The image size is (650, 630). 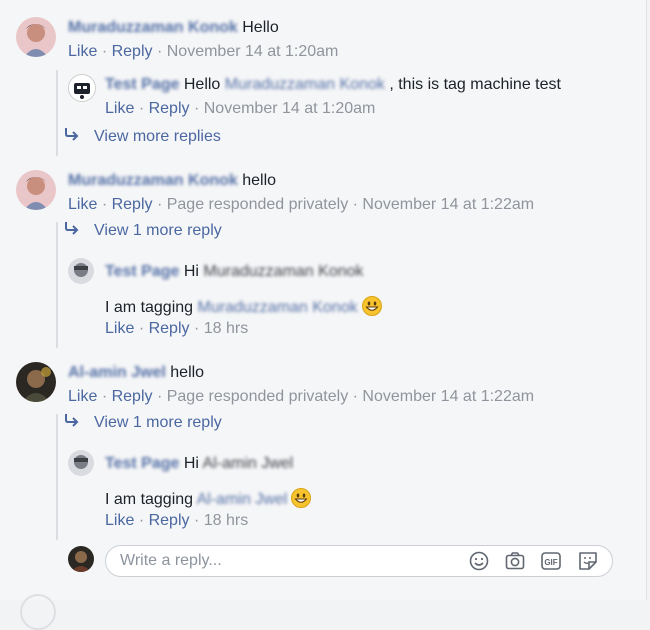 I want to click on reply-actions: Like · Reply · November 14 at 1:20am, so click(x=240, y=108).